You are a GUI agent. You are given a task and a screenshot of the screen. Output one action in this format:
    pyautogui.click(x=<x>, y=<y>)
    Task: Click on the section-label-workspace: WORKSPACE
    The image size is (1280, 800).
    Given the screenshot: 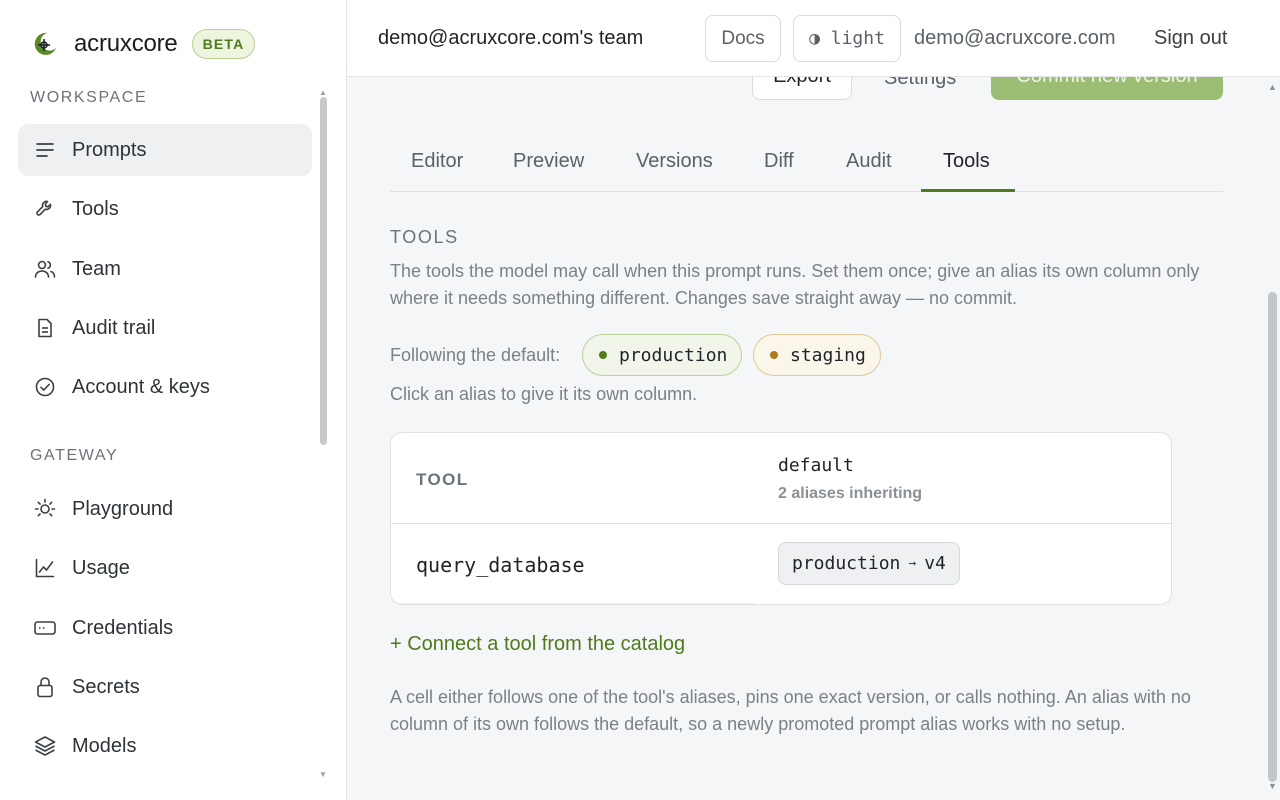 What is the action you would take?
    pyautogui.click(x=89, y=97)
    